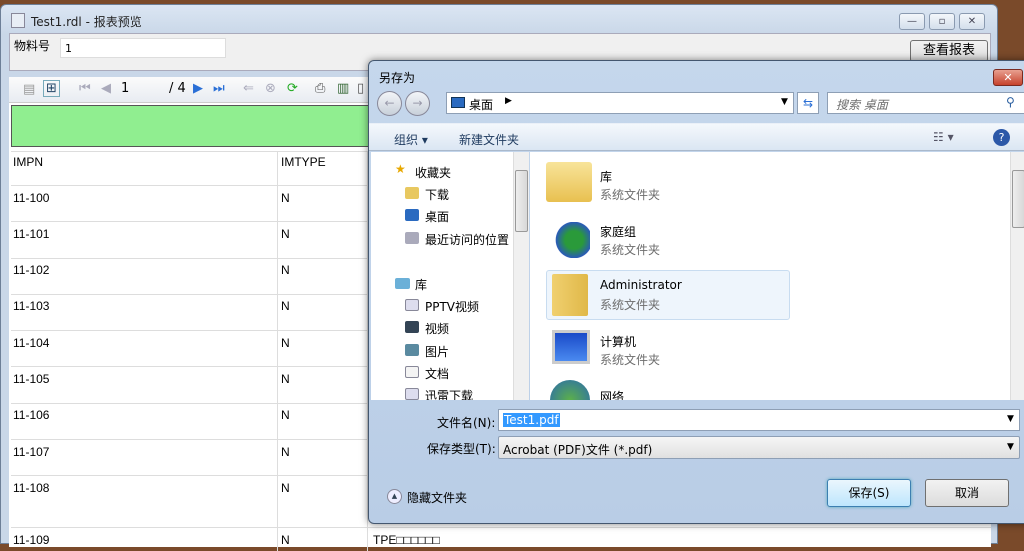 The height and width of the screenshot is (551, 1024). I want to click on organize-menu: 组织 ▾, so click(411, 139).